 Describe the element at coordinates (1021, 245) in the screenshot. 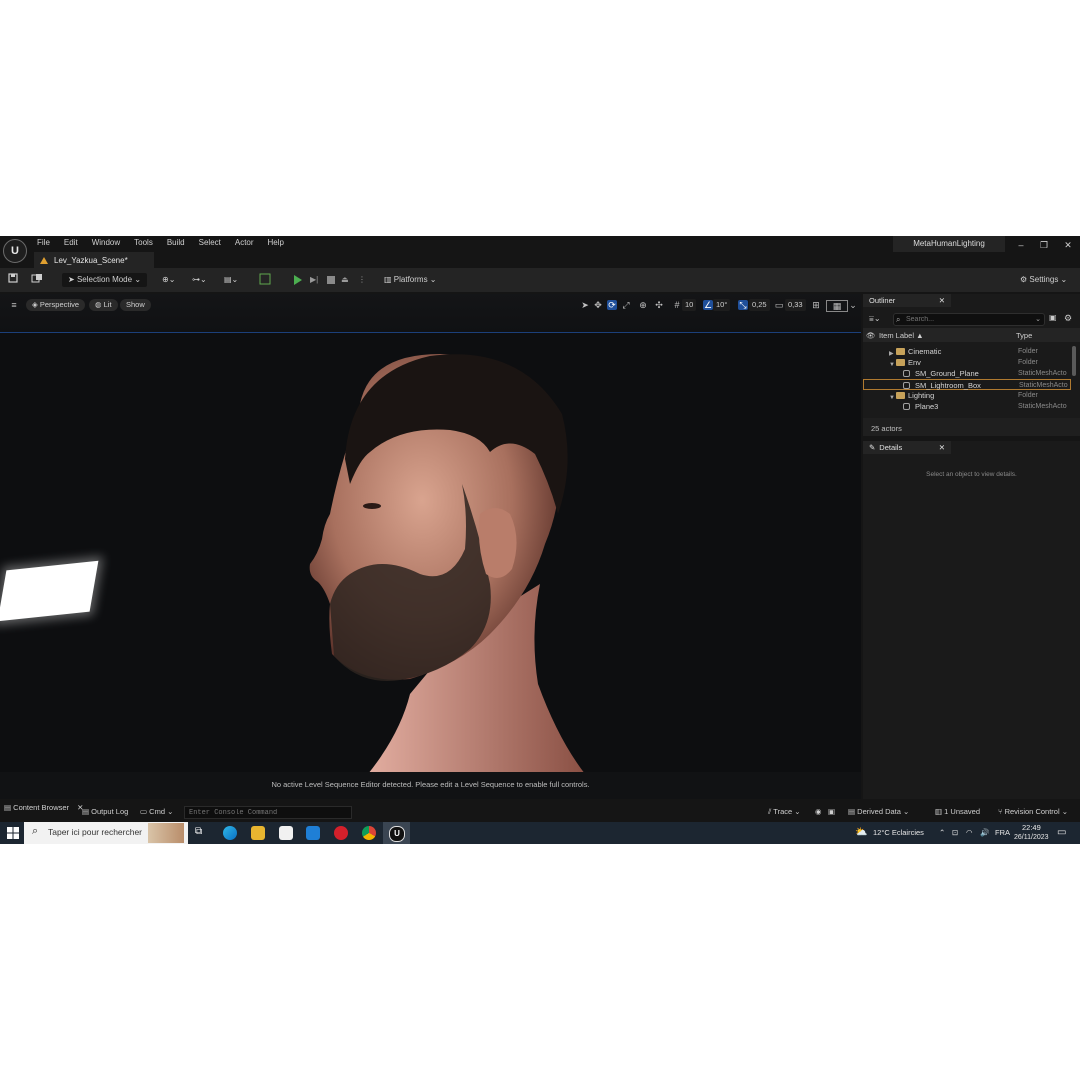

I see `minimize-button: –` at that location.